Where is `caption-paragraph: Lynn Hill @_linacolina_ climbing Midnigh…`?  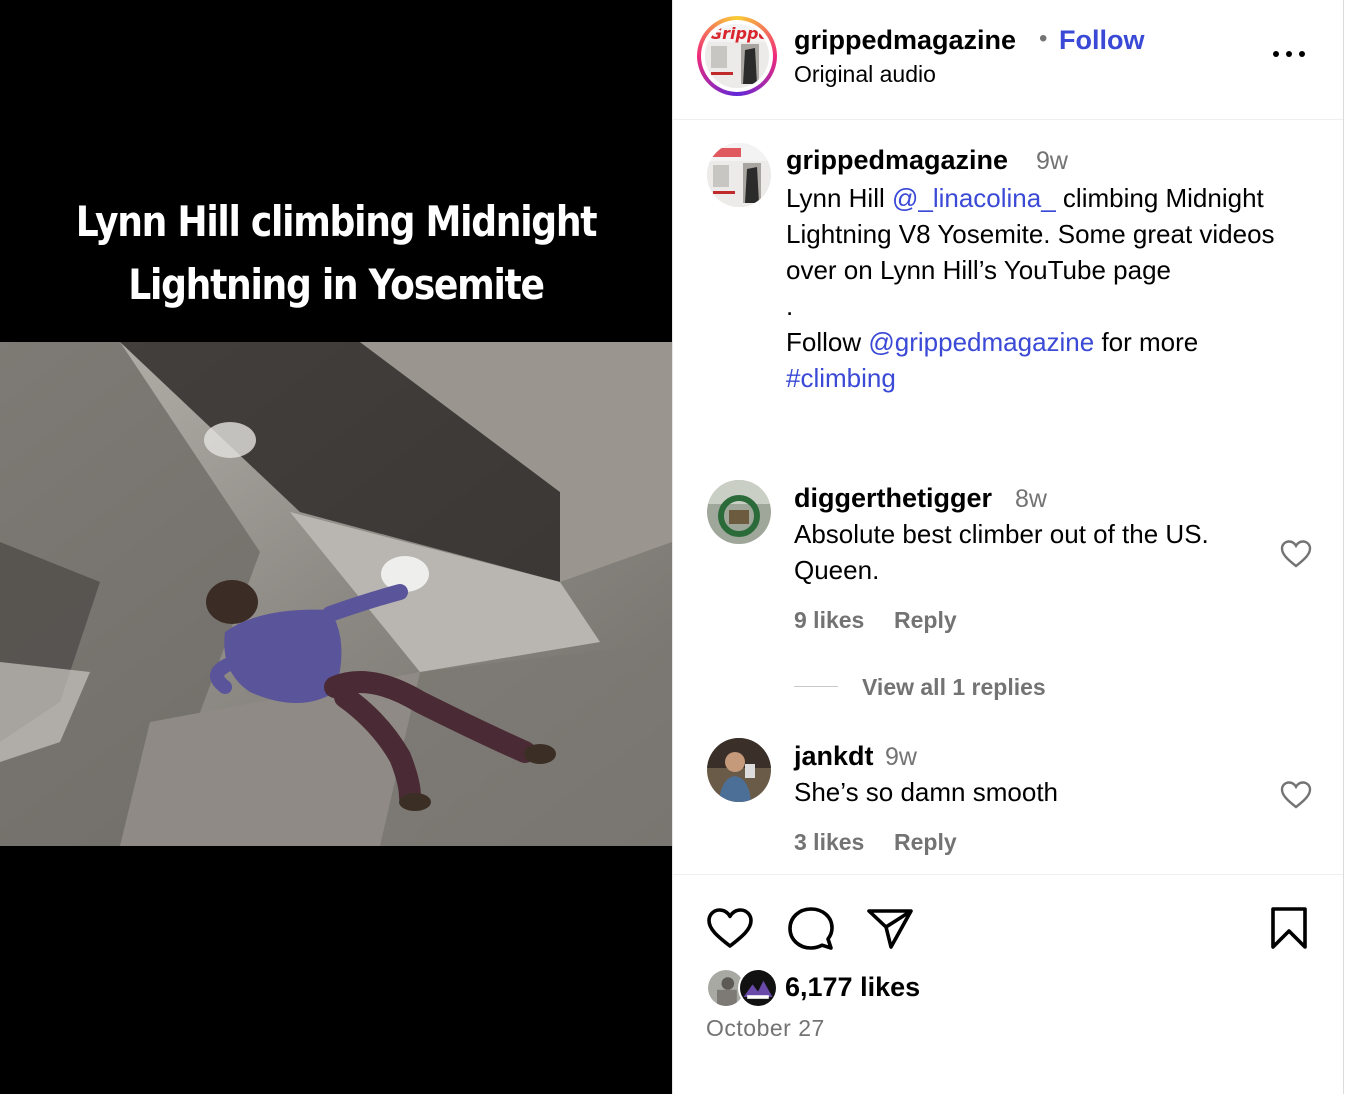 caption-paragraph: Lynn Hill @_linacolina_ climbing Midnigh… is located at coordinates (1030, 234).